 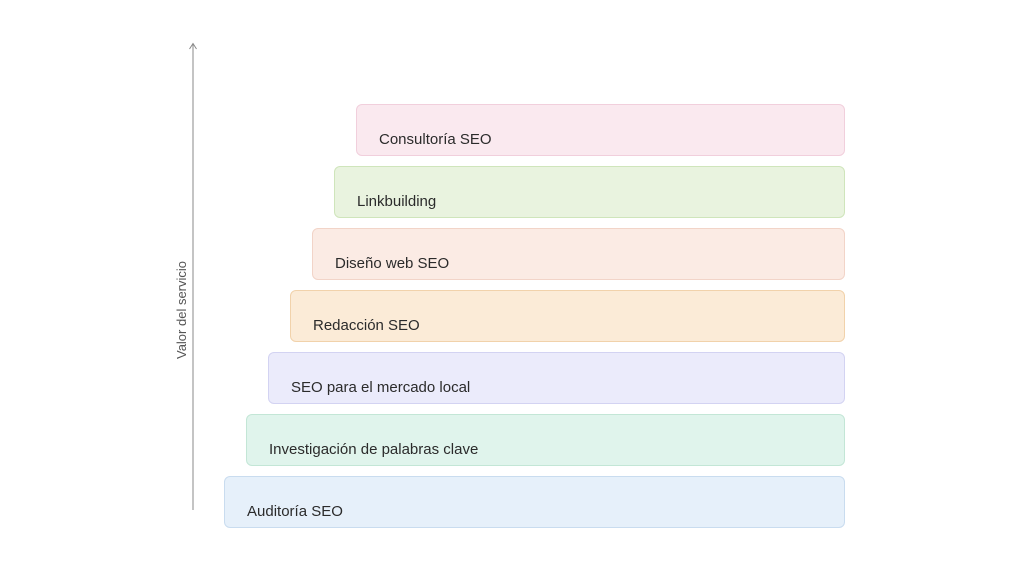 I want to click on step-linkbuilding: Linkbuilding, so click(x=589, y=192).